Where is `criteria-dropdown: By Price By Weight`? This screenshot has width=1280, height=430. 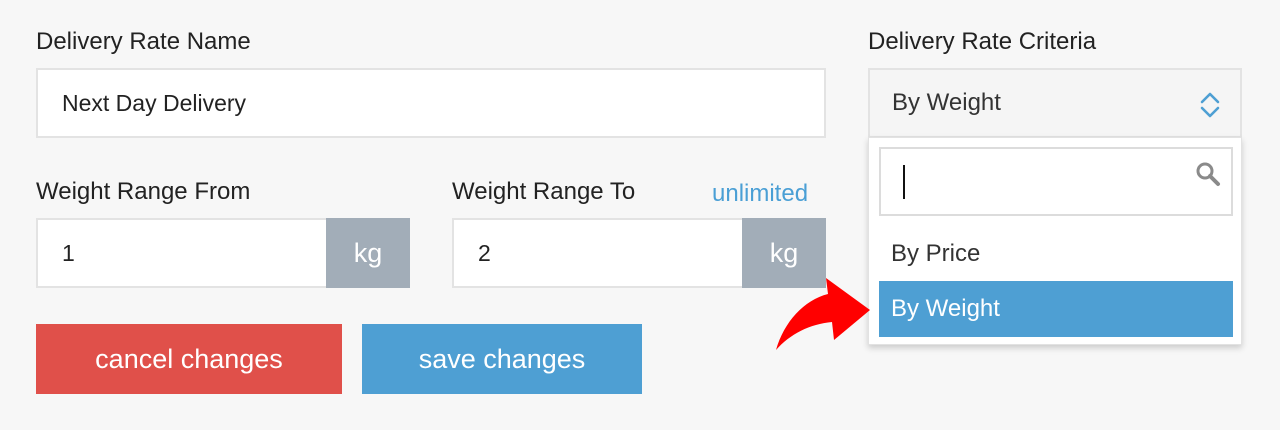
criteria-dropdown: By Price By Weight is located at coordinates (1055, 241).